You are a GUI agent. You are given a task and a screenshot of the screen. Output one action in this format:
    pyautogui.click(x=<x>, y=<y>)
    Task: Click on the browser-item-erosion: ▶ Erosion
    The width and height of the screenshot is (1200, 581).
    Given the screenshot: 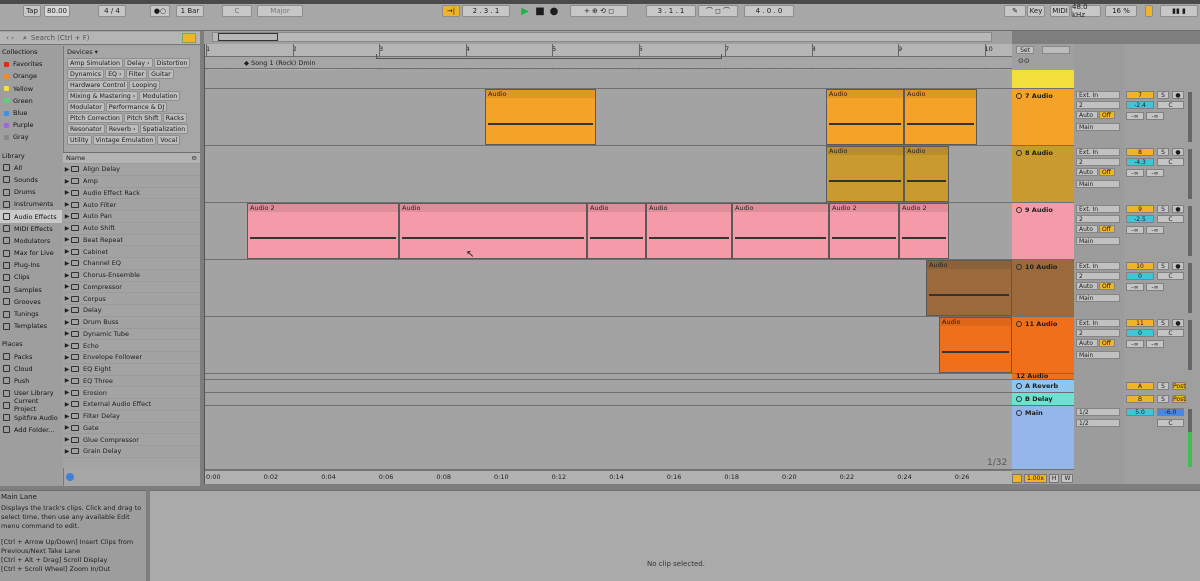 What is the action you would take?
    pyautogui.click(x=131, y=393)
    